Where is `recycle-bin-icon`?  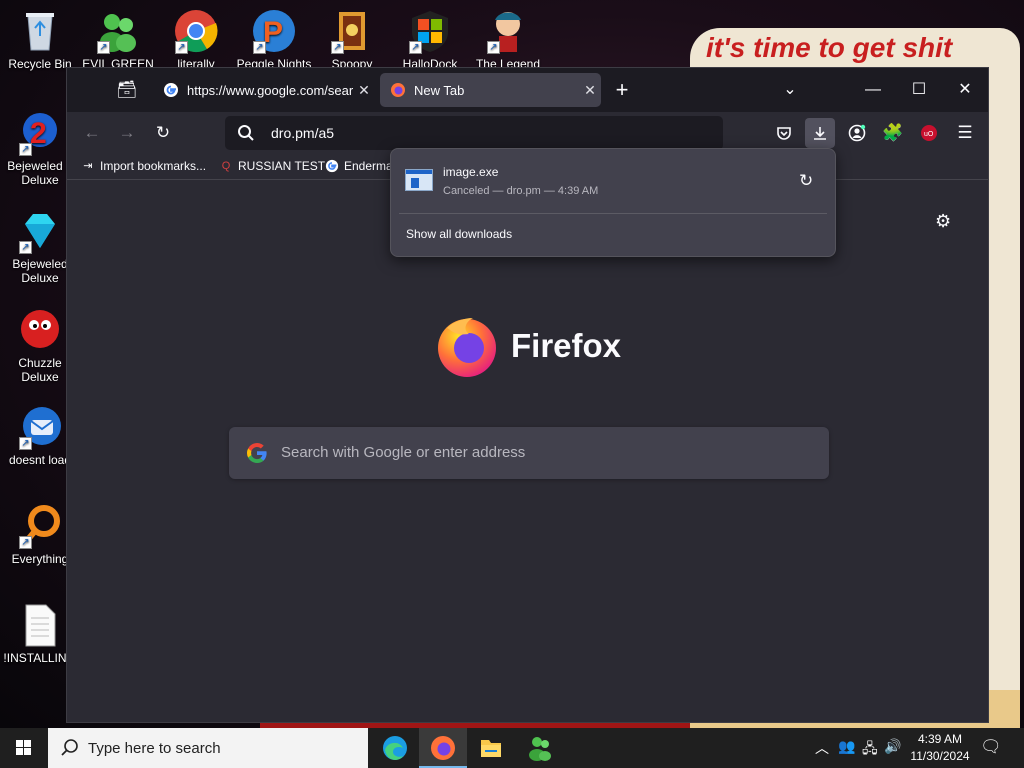
recycle-bin-icon is located at coordinates (40, 31).